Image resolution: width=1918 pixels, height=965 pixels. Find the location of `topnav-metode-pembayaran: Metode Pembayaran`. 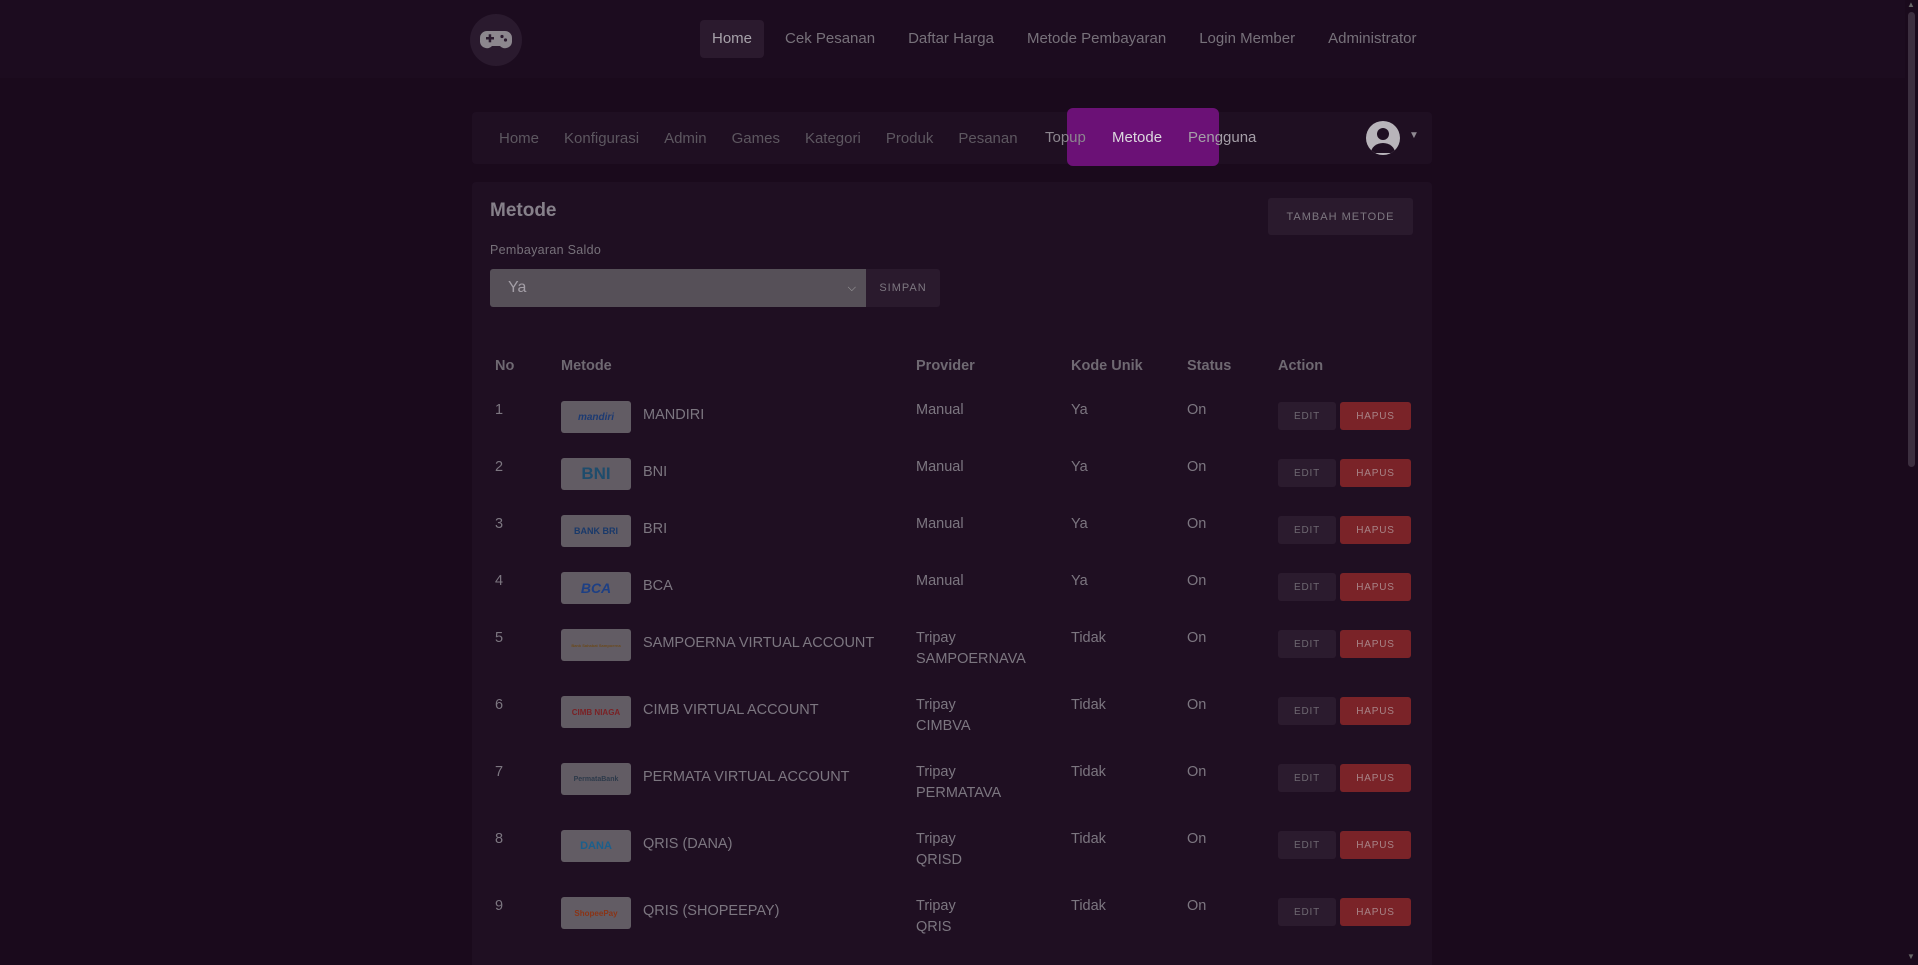

topnav-metode-pembayaran: Metode Pembayaran is located at coordinates (1096, 39).